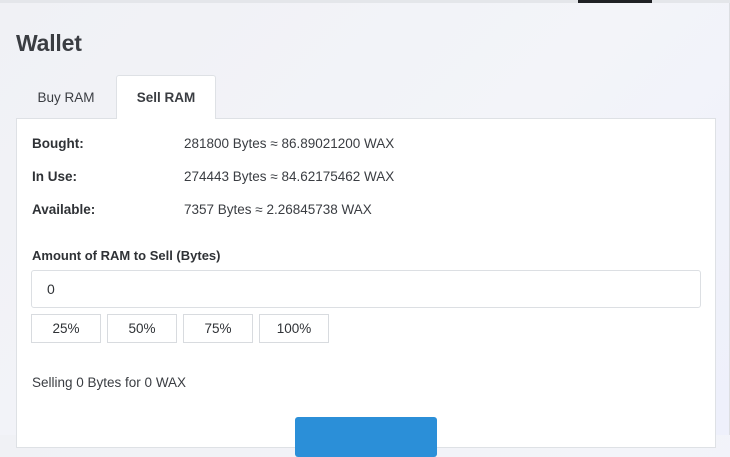  What do you see at coordinates (66, 328) in the screenshot?
I see `percent-25-button: 25%` at bounding box center [66, 328].